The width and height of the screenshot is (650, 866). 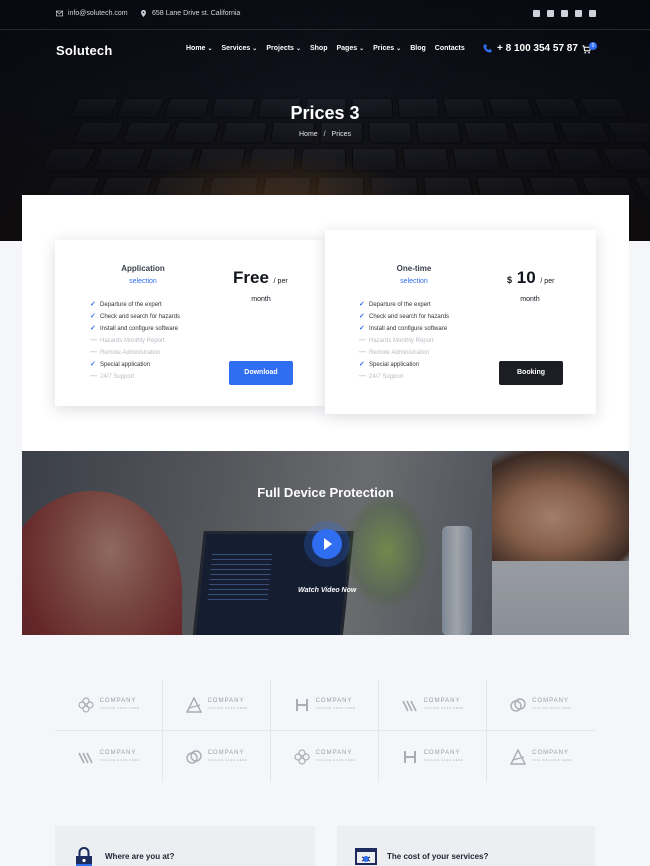 I want to click on feature-text: Departure of the expert, so click(x=131, y=305).